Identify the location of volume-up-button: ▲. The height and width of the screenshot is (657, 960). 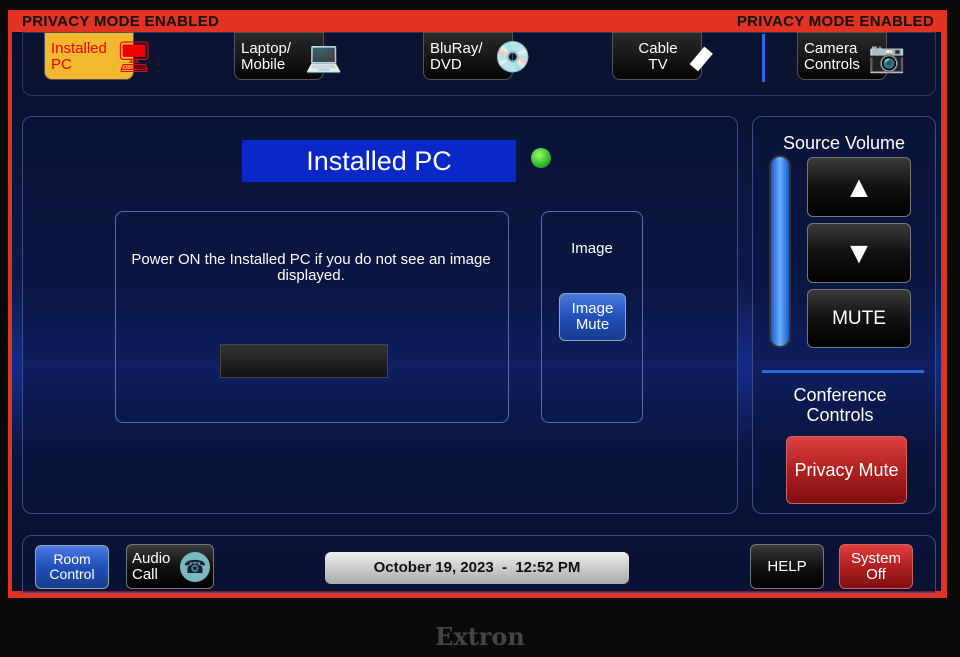
(859, 187).